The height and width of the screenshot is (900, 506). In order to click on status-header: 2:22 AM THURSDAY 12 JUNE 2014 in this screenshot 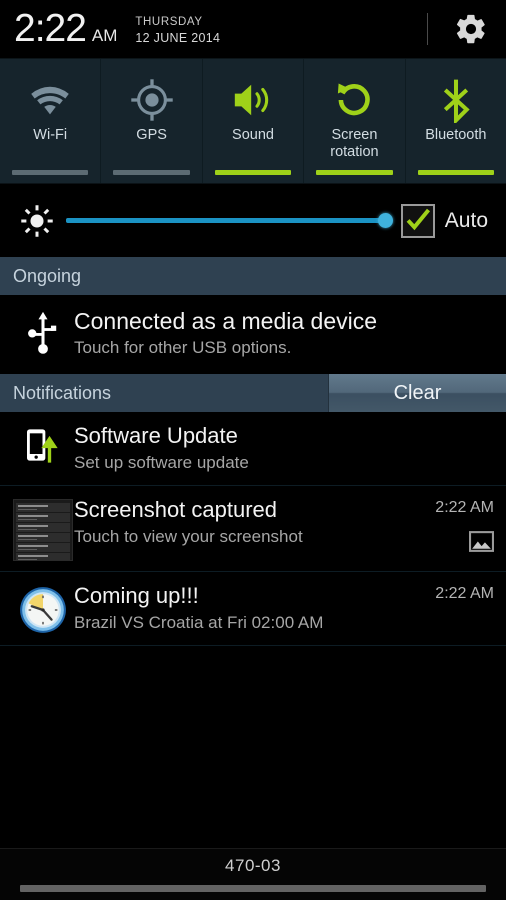, I will do `click(253, 29)`.